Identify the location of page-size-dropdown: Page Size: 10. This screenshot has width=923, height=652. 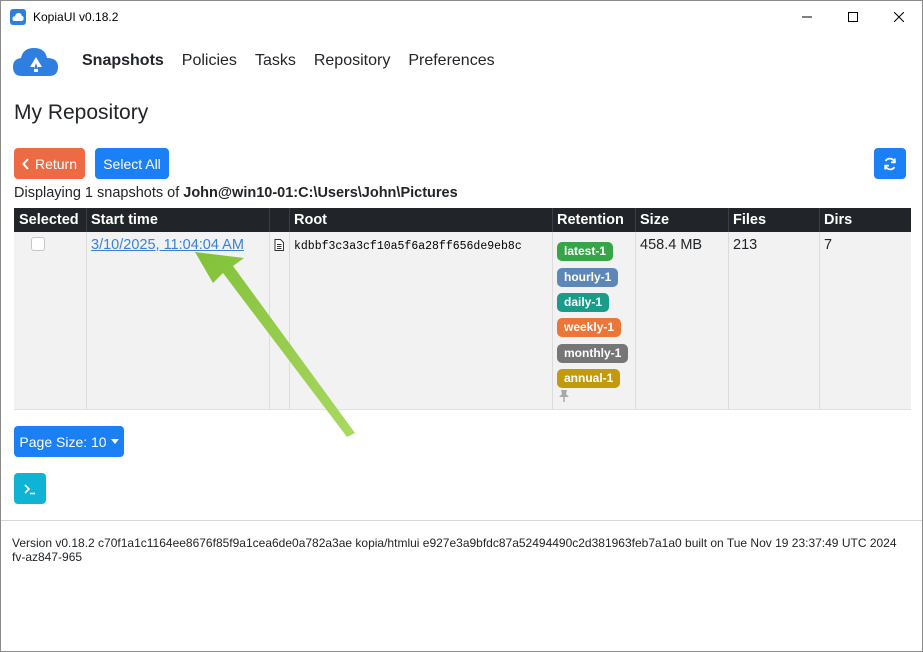
(69, 441).